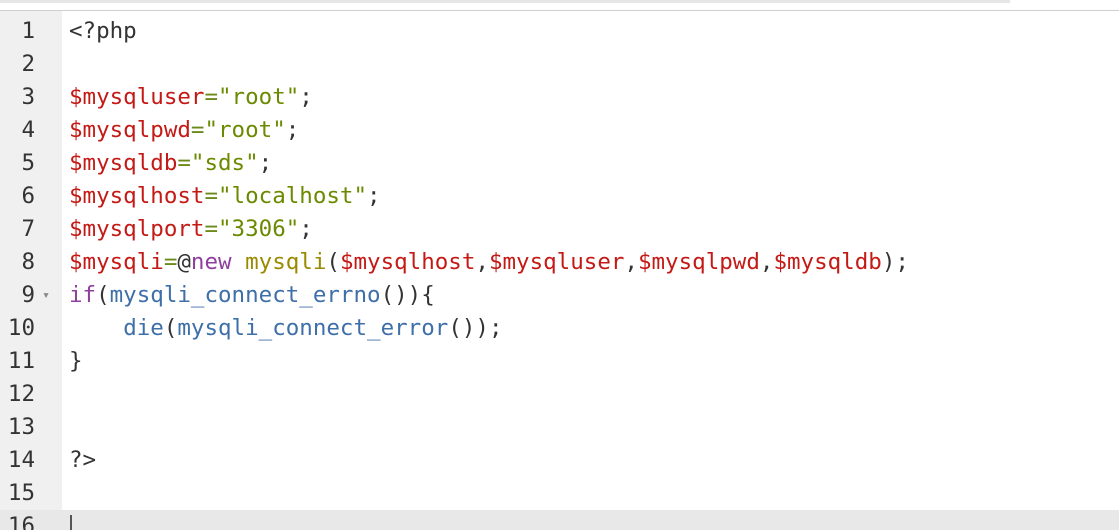  What do you see at coordinates (76, 361) in the screenshot?
I see `code-line-text: }` at bounding box center [76, 361].